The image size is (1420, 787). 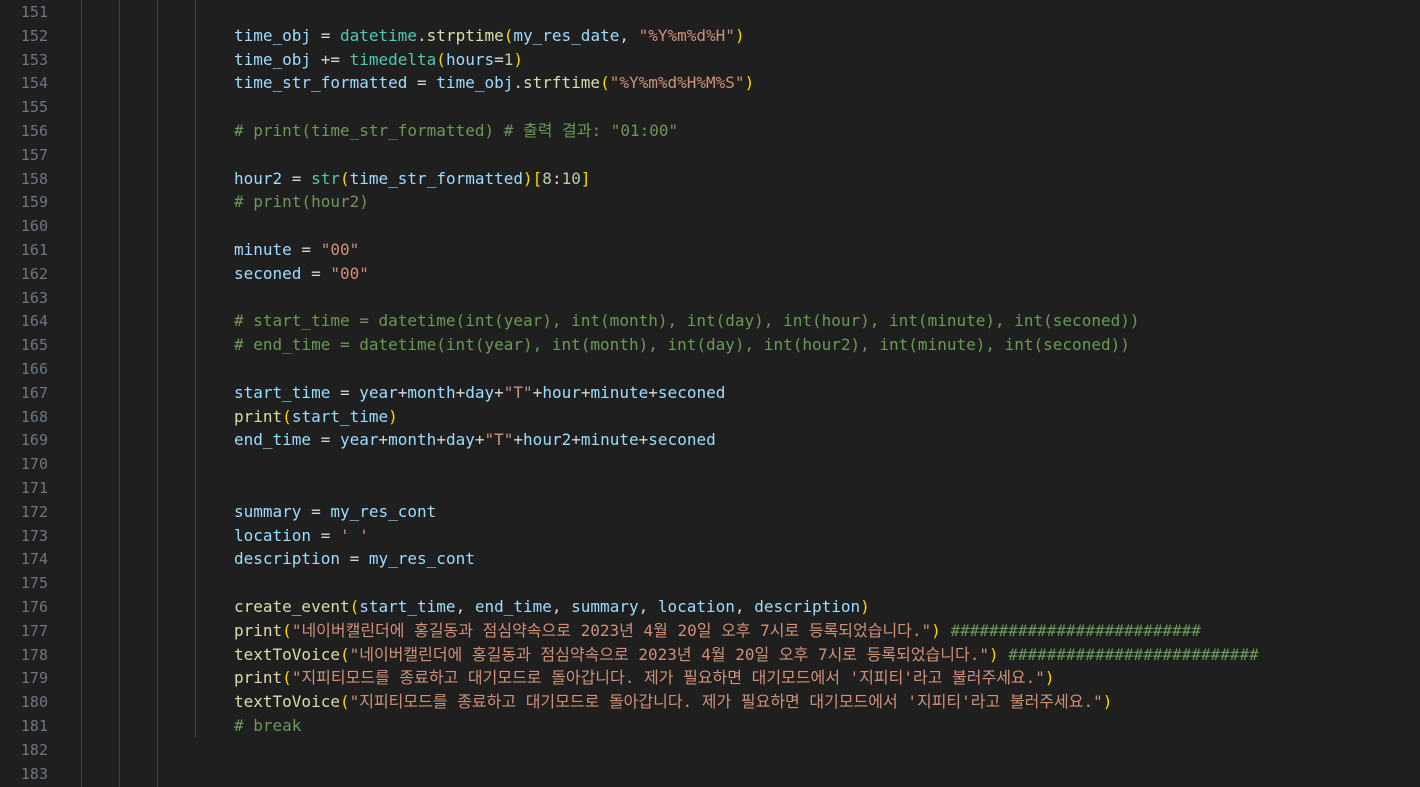 I want to click on code-line: 159 # print(hour2), so click(x=710, y=202).